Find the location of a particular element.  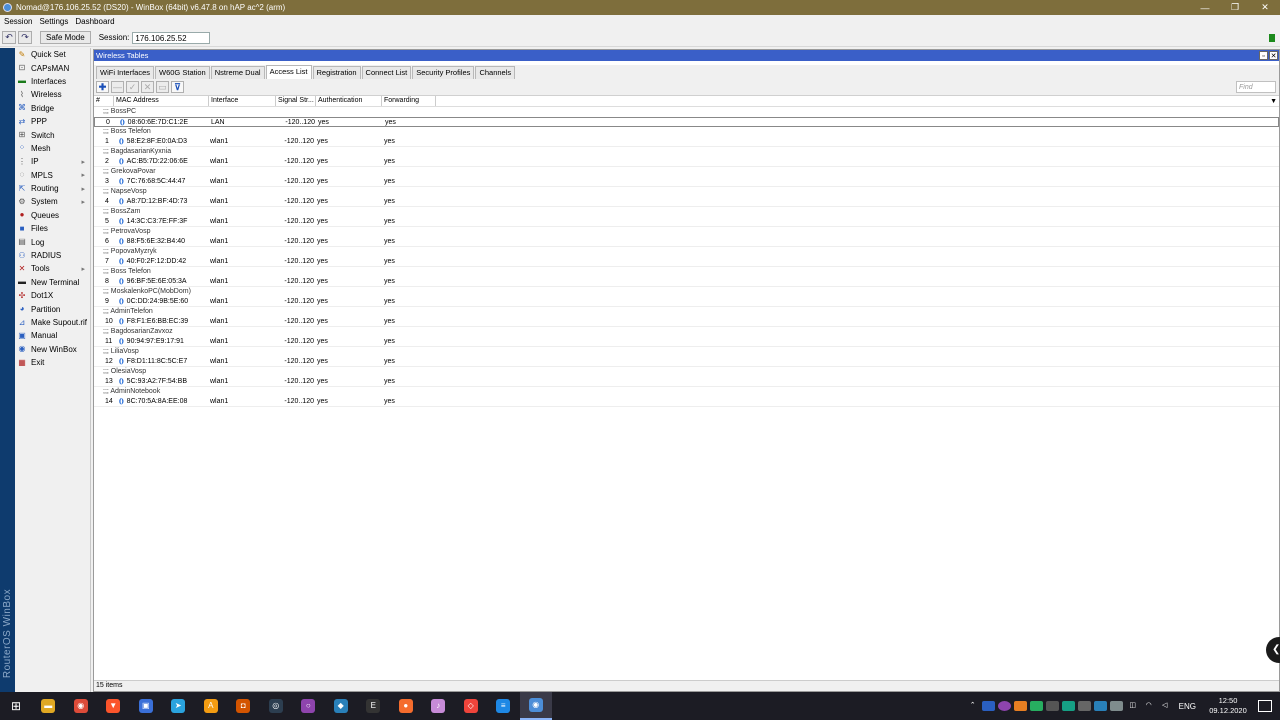

language-indicator: ENG is located at coordinates (1187, 706).